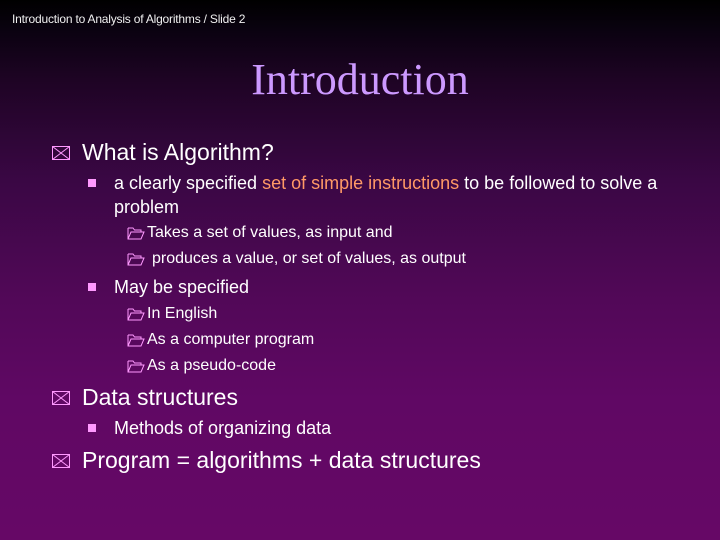  I want to click on definition-text-pre: a clearly specified, so click(188, 183).